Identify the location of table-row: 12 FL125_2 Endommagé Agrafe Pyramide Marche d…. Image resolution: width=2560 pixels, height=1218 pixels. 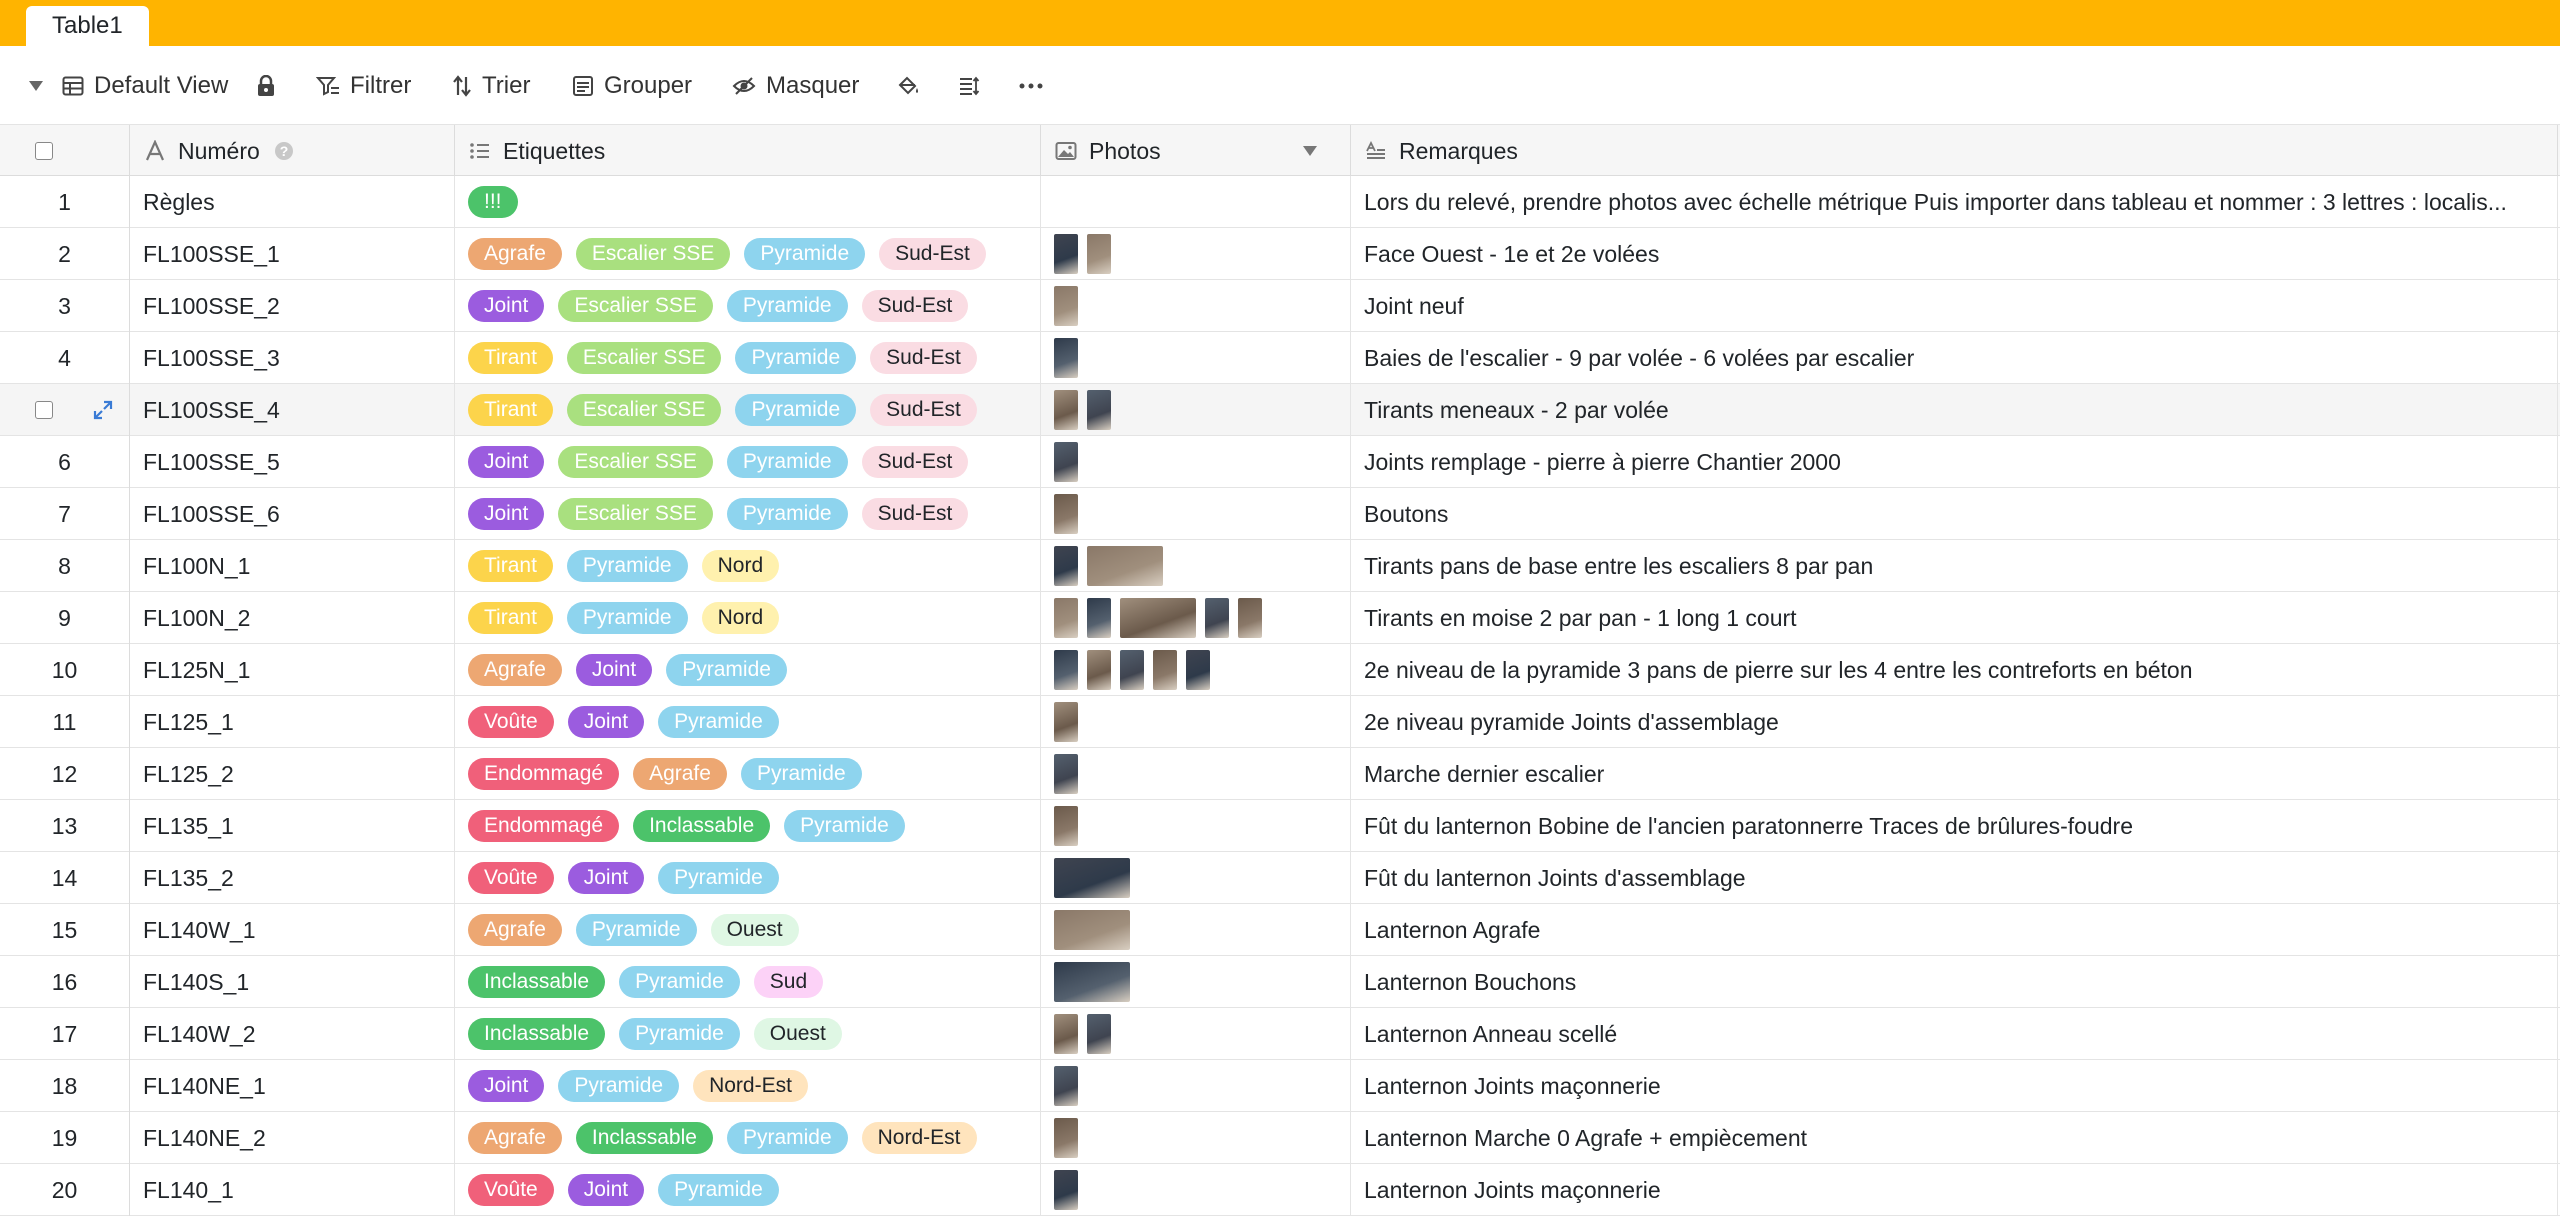
(1280, 774).